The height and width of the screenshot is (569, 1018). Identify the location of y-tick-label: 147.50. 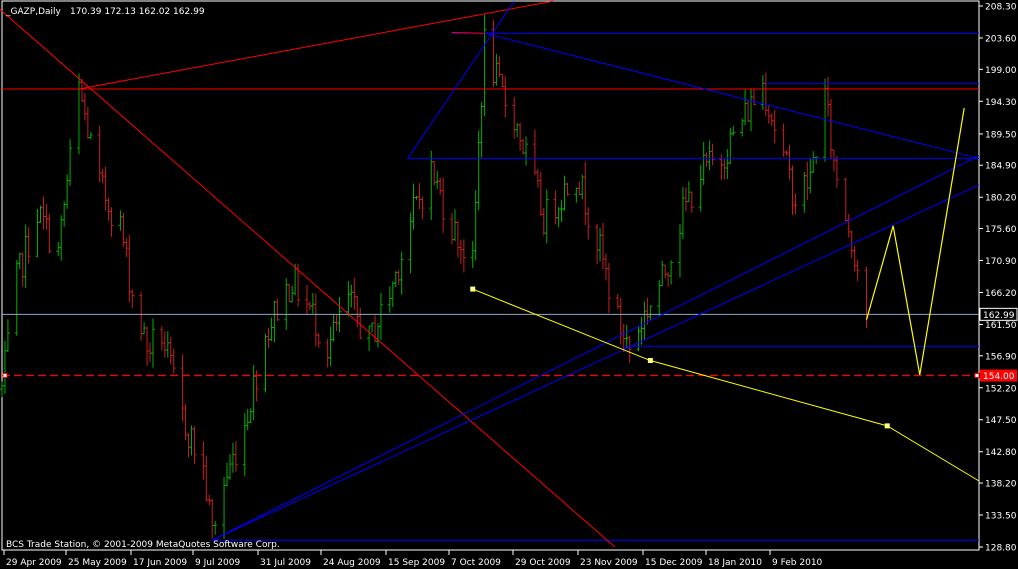
(1001, 421).